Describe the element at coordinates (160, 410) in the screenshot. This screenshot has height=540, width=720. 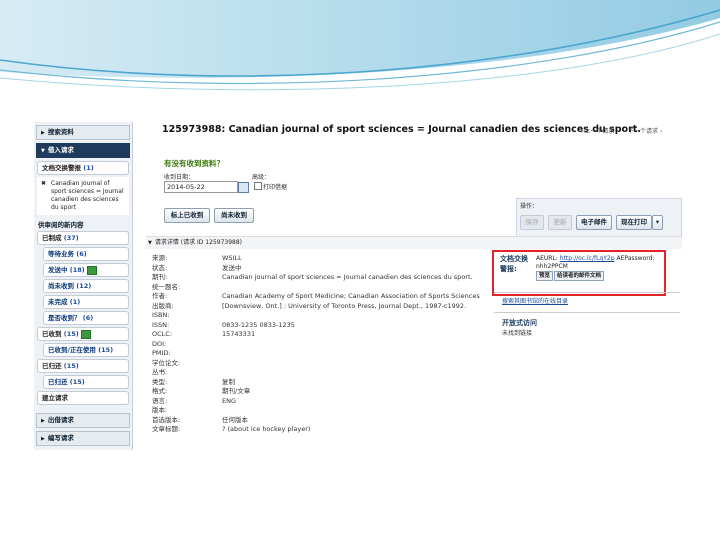
I see `detail-key: 版本:` at that location.